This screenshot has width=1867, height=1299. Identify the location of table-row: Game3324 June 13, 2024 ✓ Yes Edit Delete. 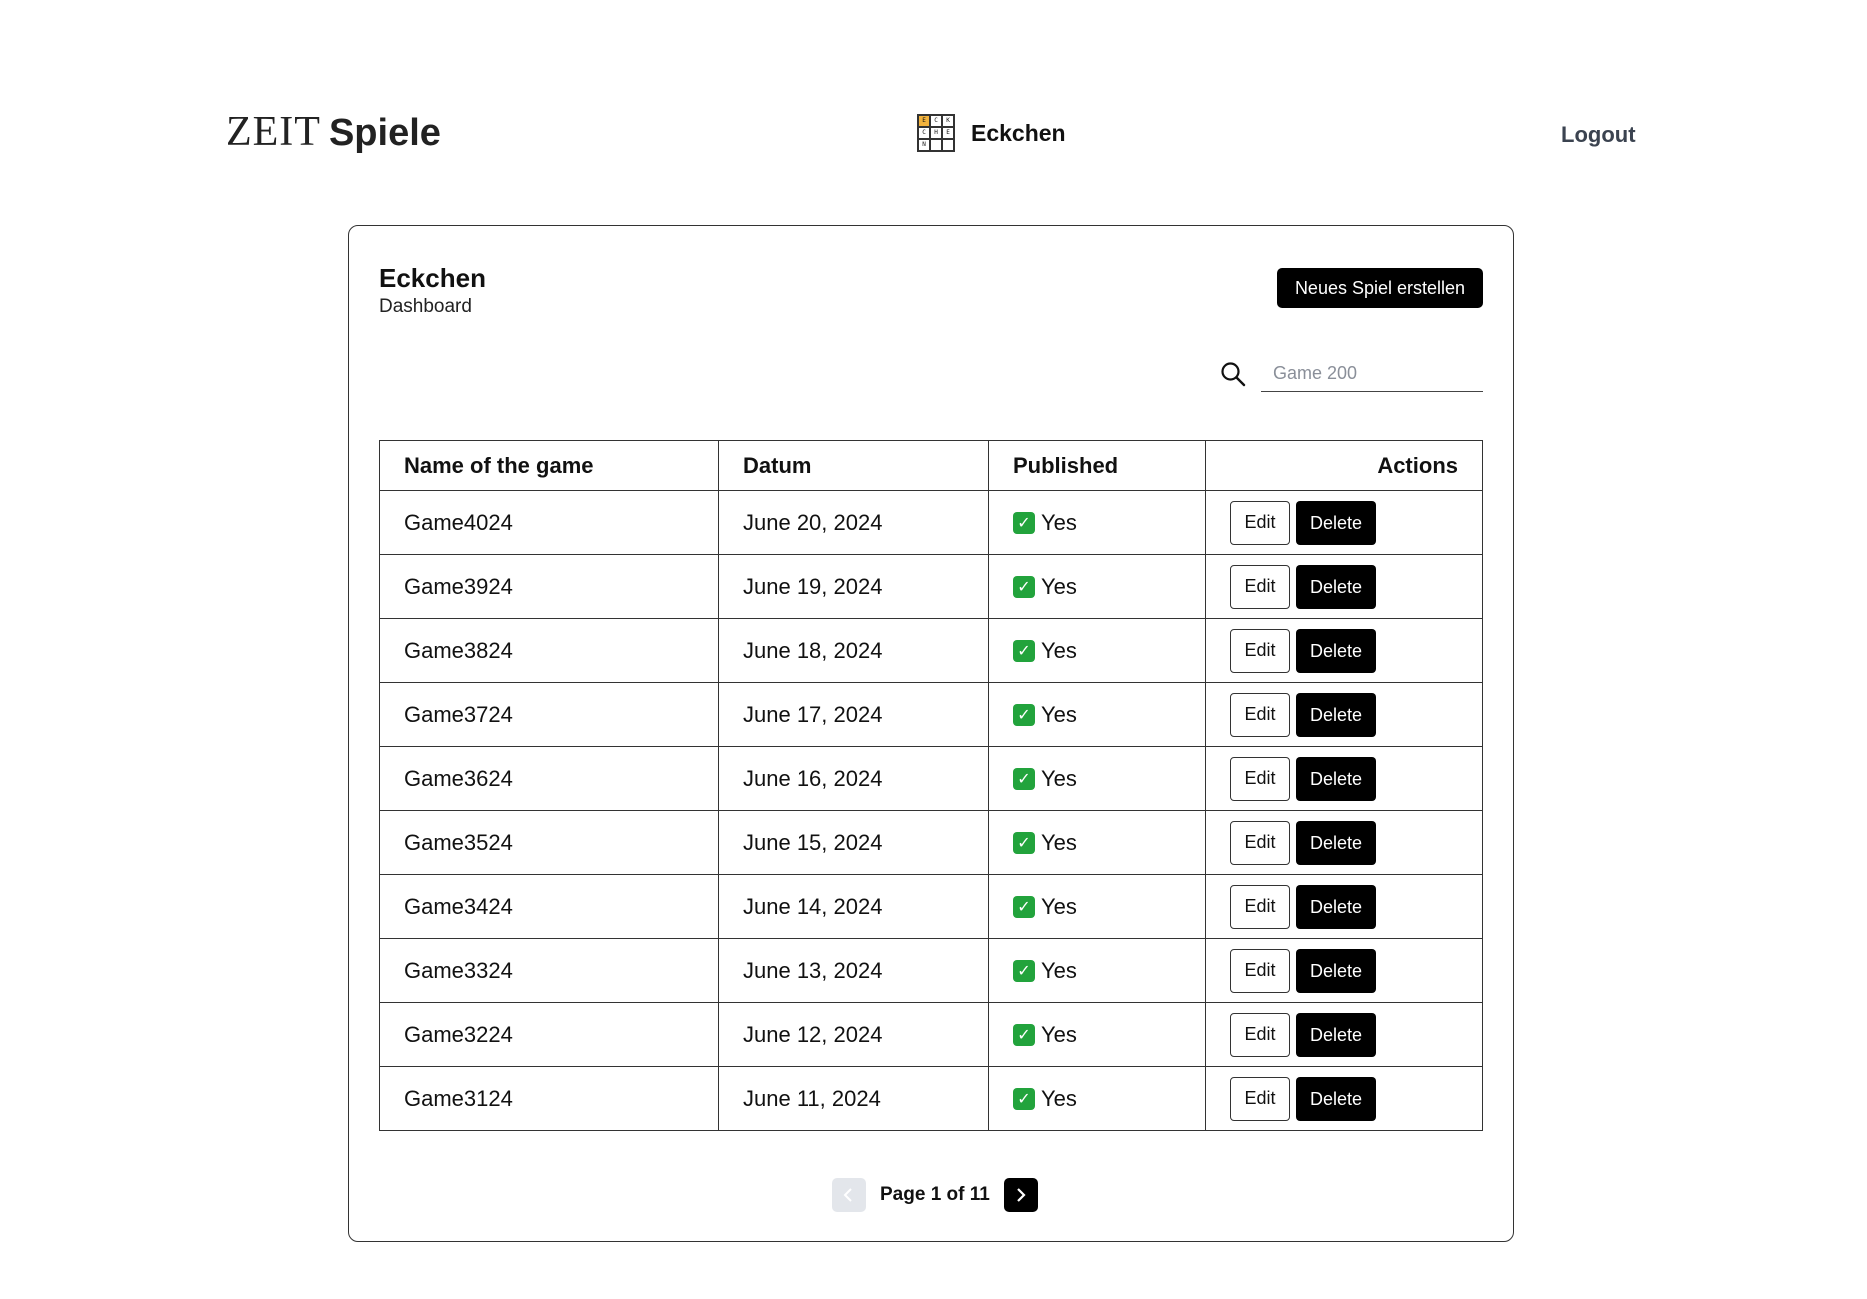
(931, 970).